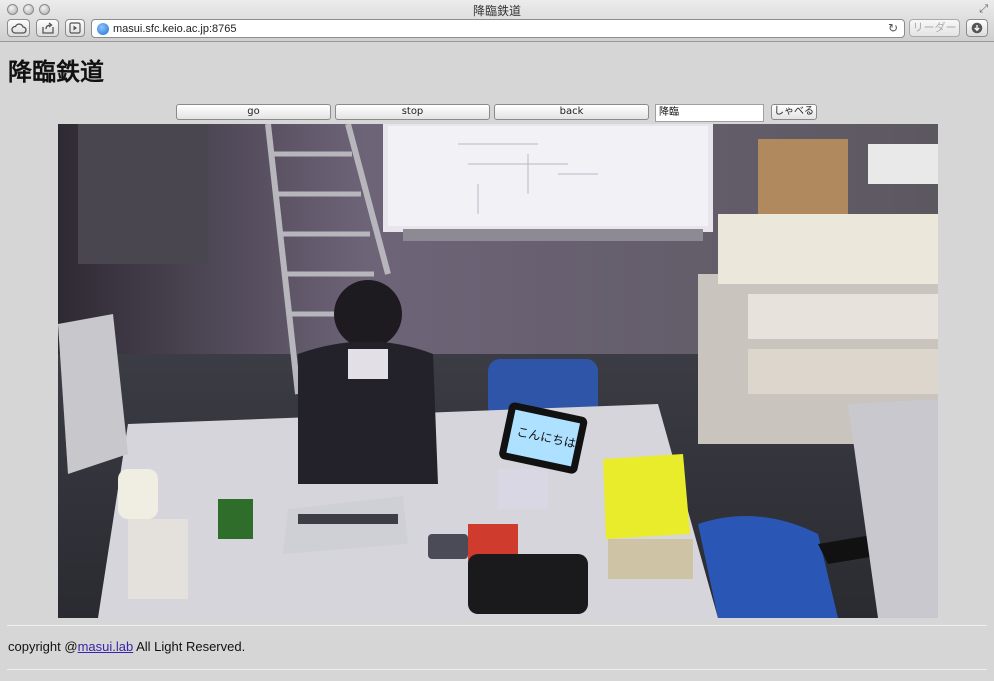 This screenshot has height=681, width=994. I want to click on share-icon, so click(47, 28).